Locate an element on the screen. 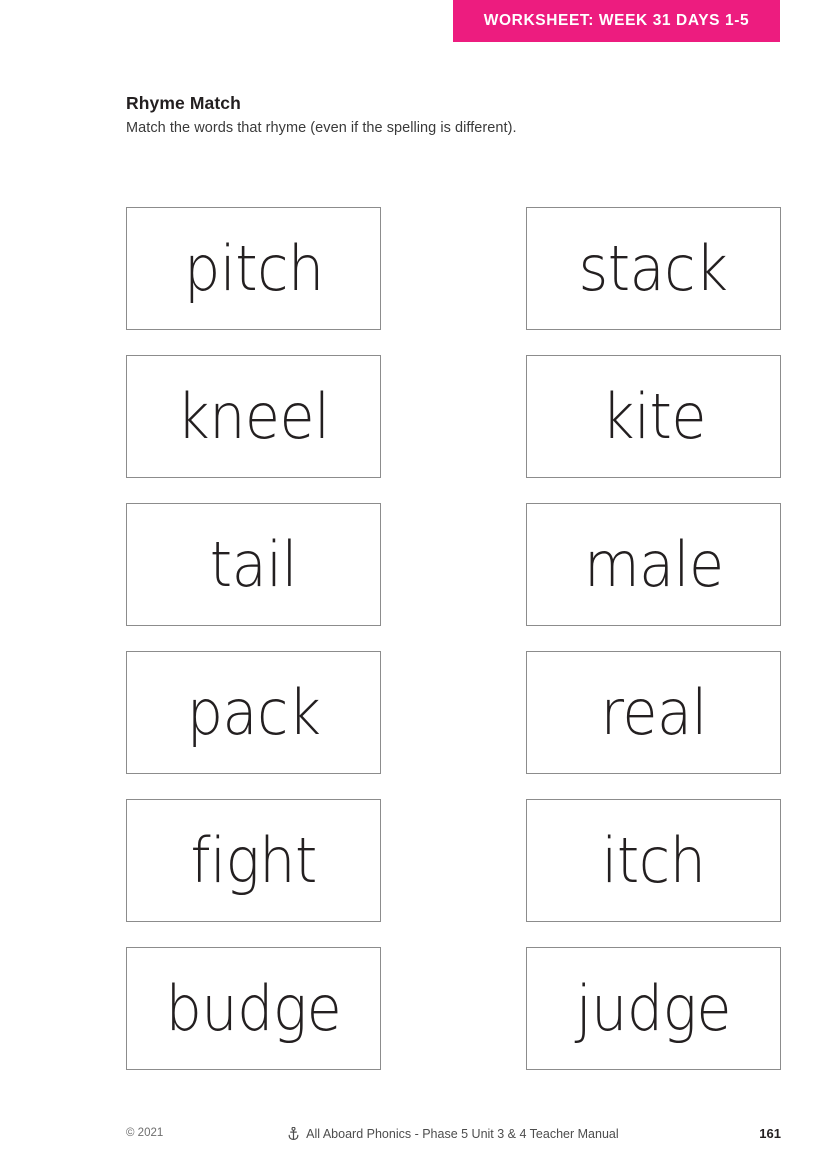  page-title: Rhyme Match is located at coordinates (183, 103).